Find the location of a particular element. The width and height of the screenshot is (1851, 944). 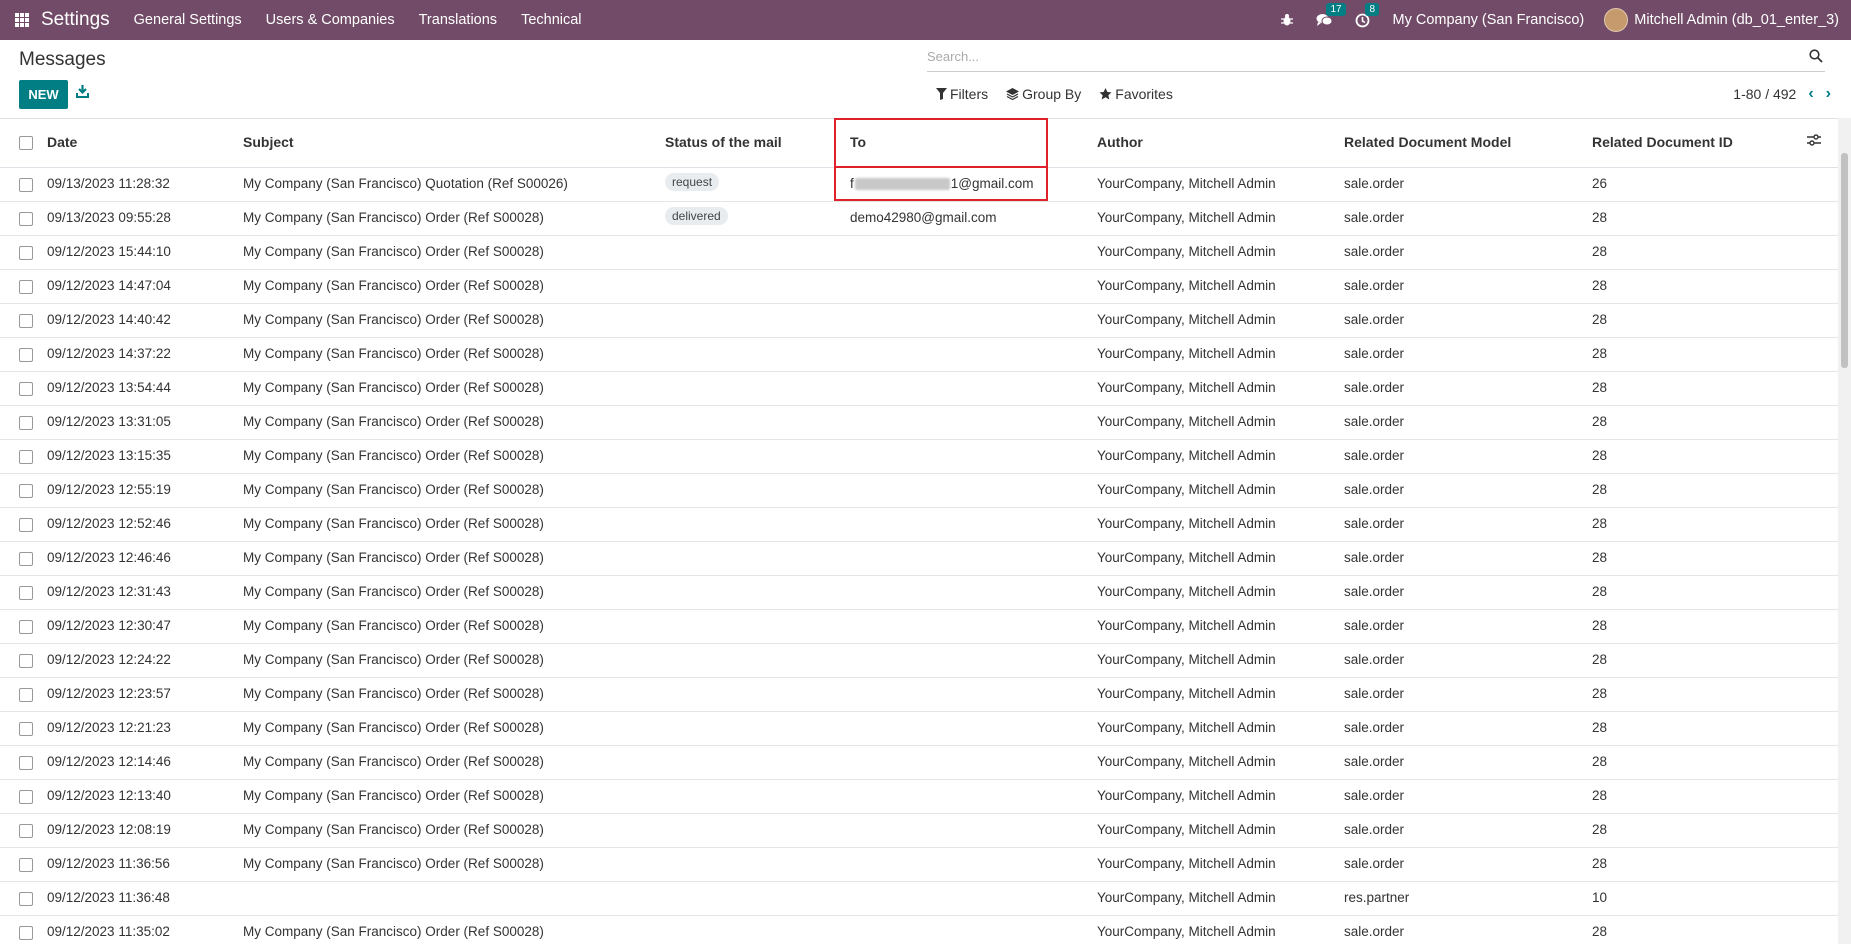

col-author: Author is located at coordinates (1120, 142).